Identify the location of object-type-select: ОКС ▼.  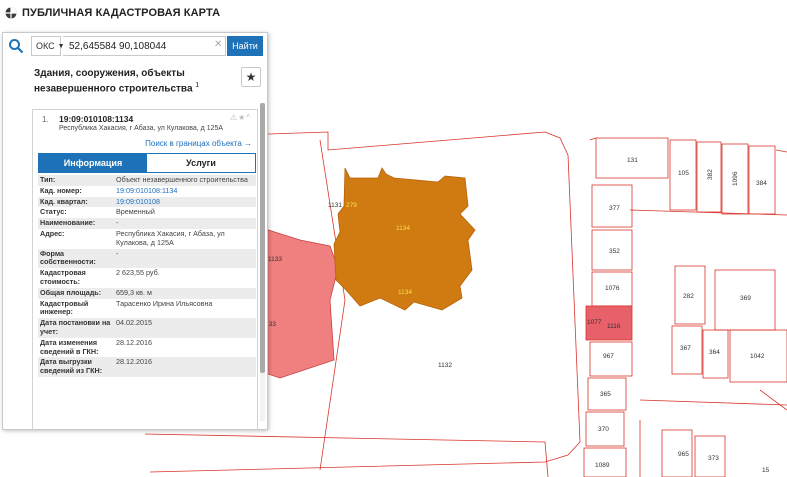
(48, 46).